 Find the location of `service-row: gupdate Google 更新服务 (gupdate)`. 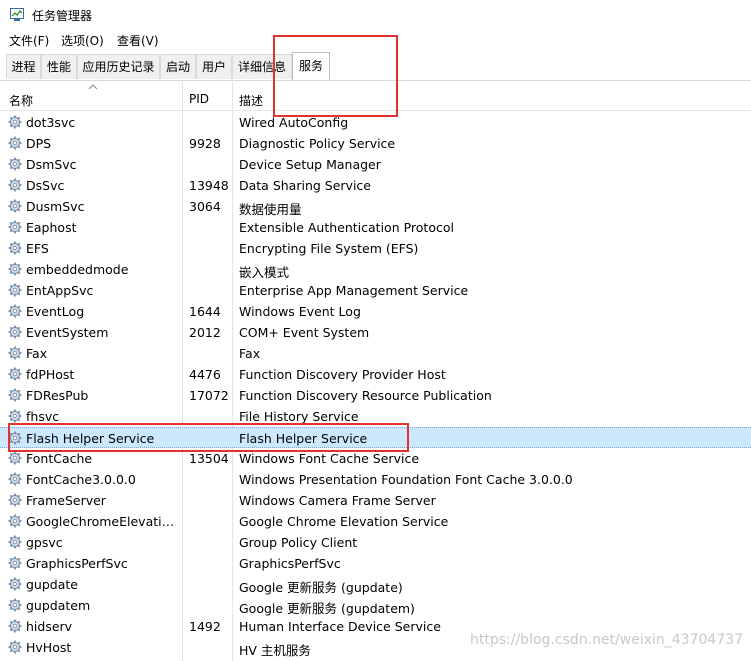

service-row: gupdate Google 更新服务 (gupdate) is located at coordinates (375, 584).